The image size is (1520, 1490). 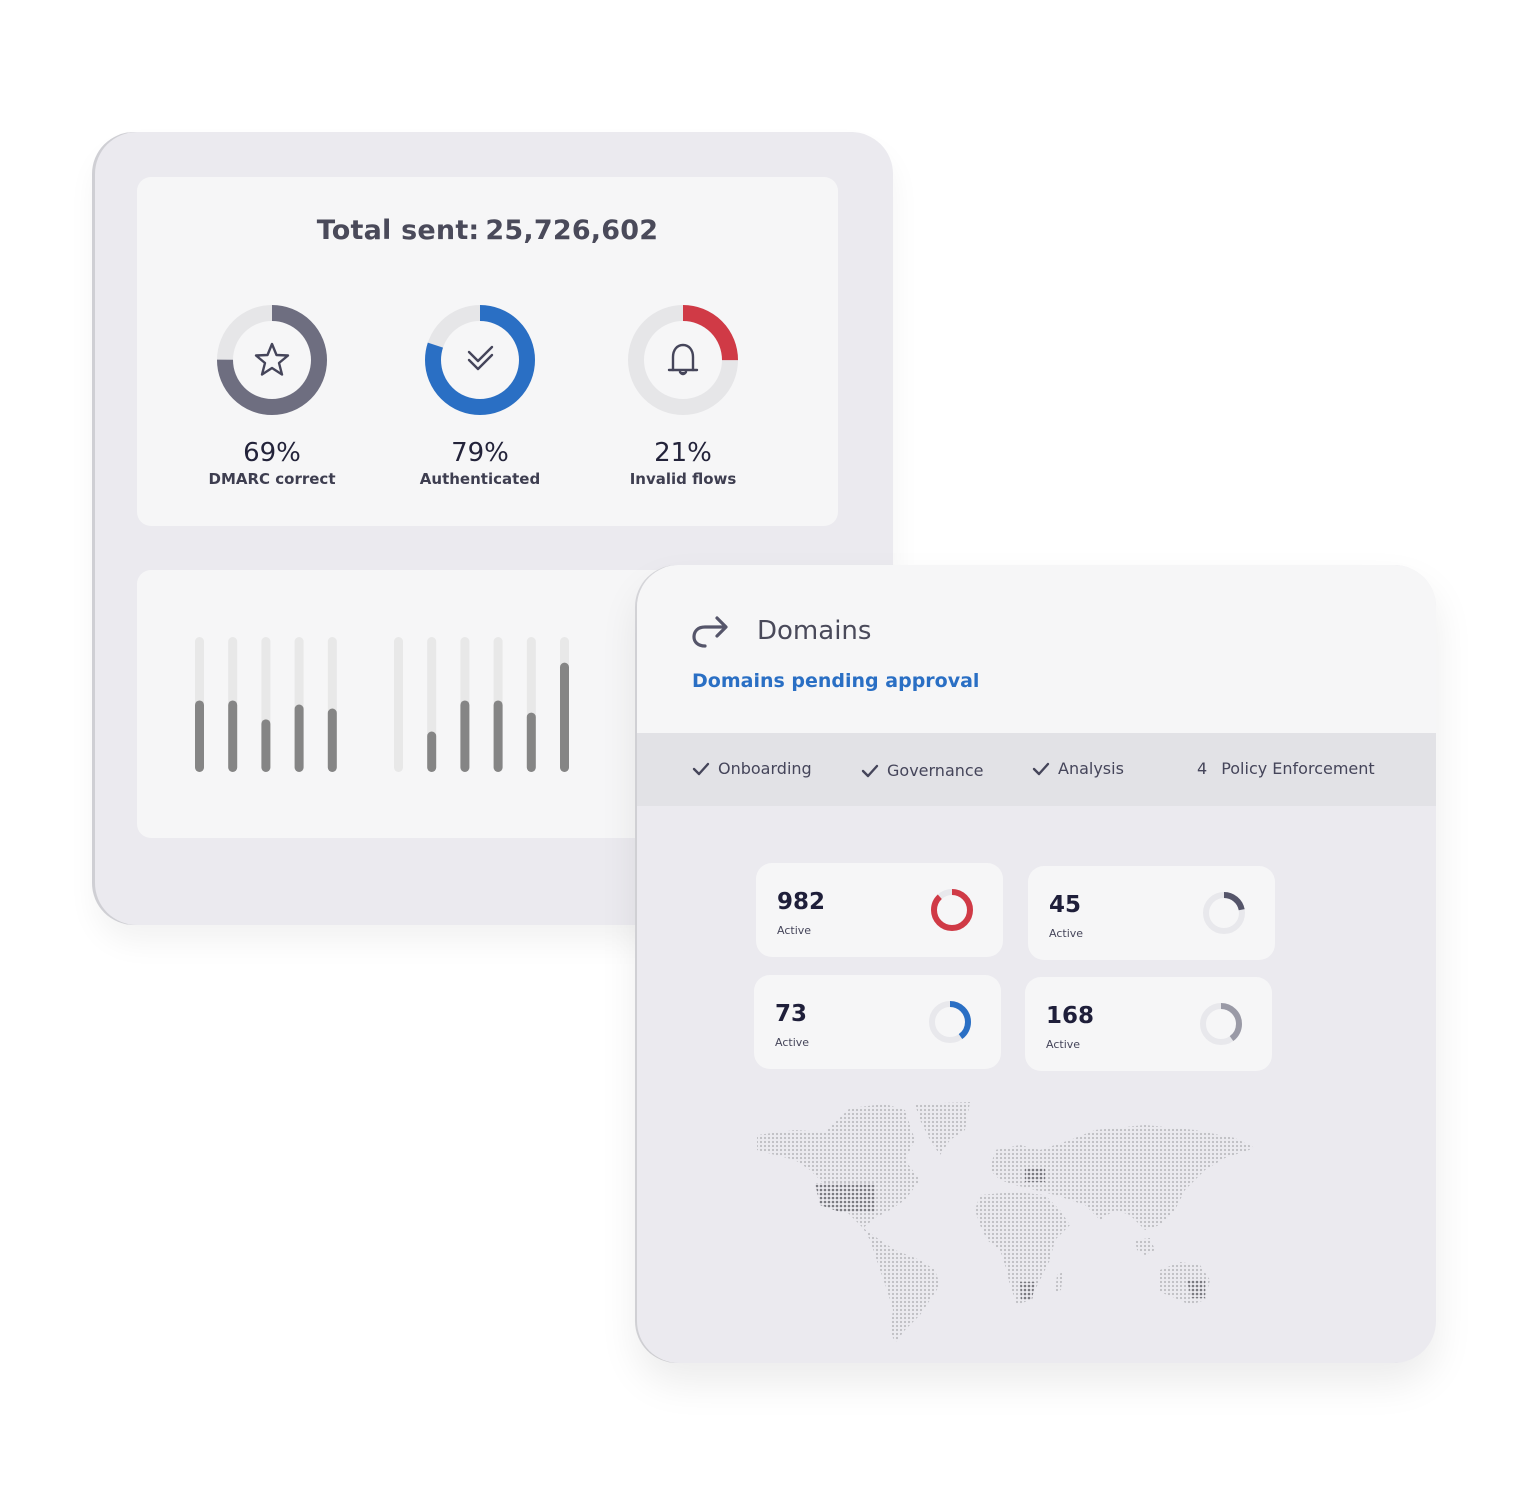 What do you see at coordinates (1148, 1024) in the screenshot?
I see `stat-card: 168 Active` at bounding box center [1148, 1024].